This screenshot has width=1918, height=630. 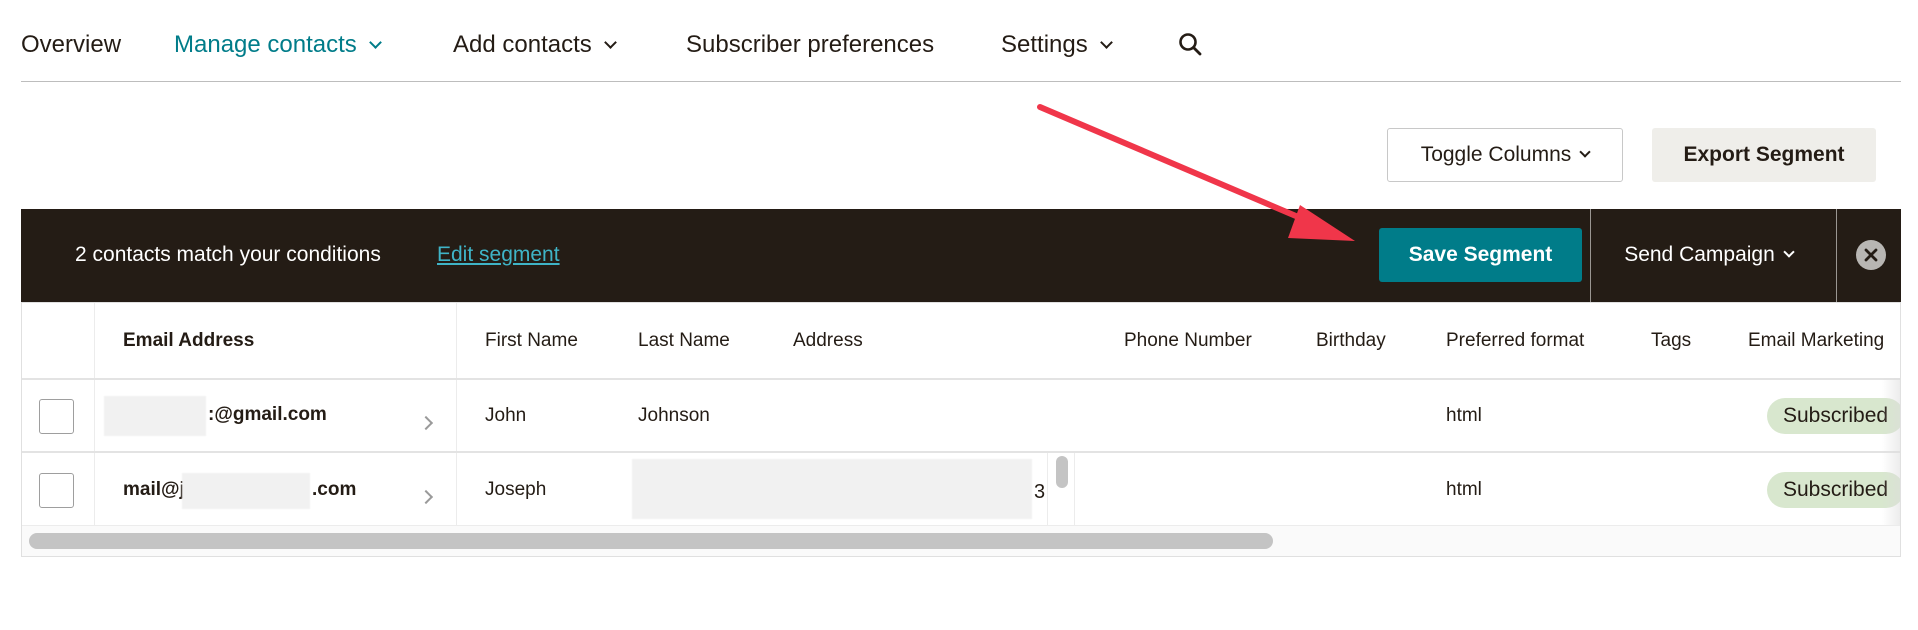 I want to click on address-cell-scrollbar, so click(x=1062, y=472).